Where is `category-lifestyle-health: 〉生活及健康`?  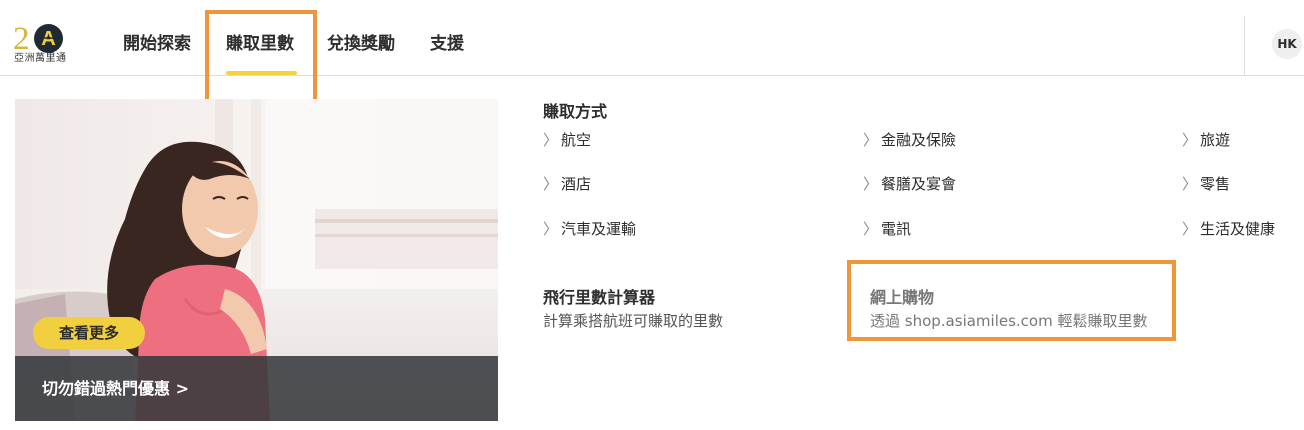
category-lifestyle-health: 〉生活及健康 is located at coordinates (1228, 229).